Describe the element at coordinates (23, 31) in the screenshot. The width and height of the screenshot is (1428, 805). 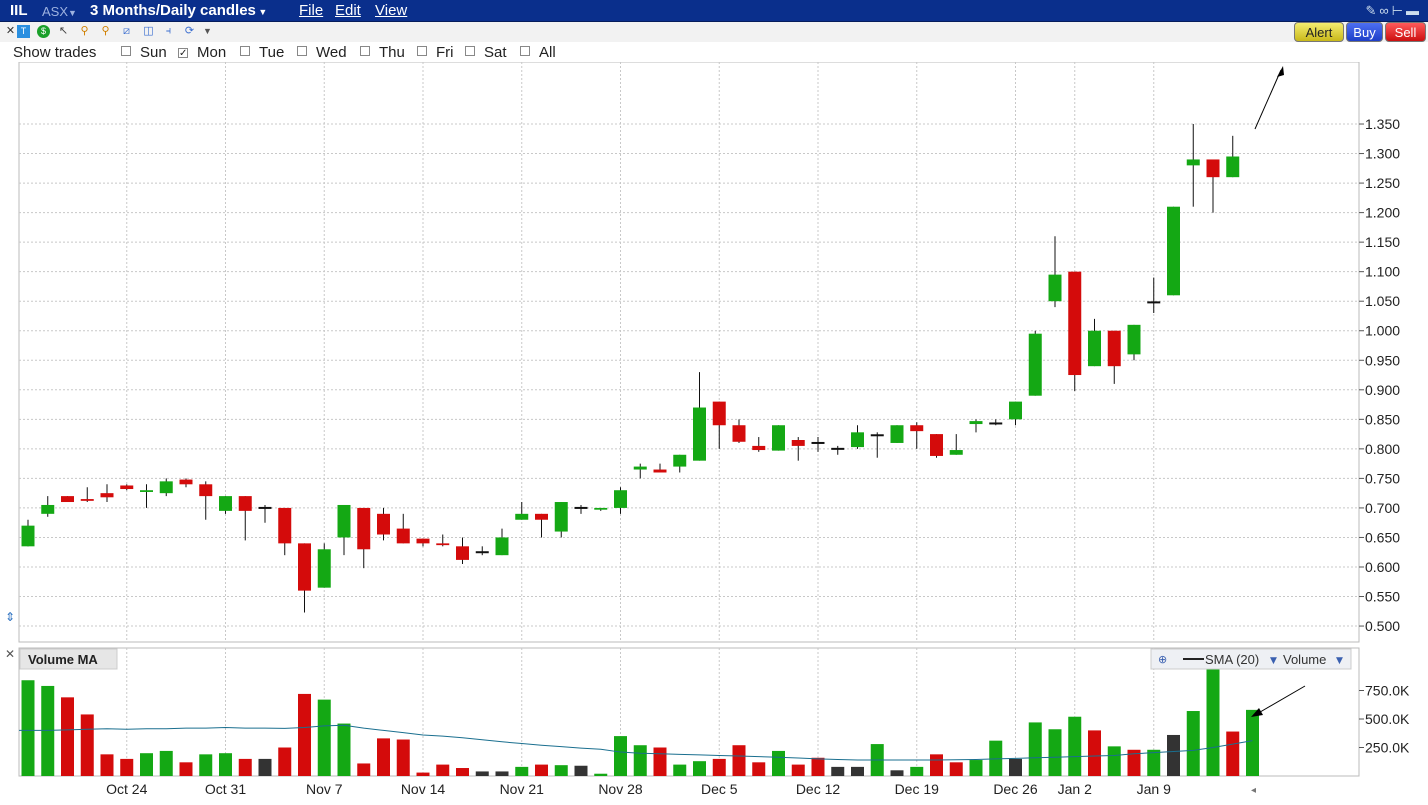
I see `text-icon: T` at that location.